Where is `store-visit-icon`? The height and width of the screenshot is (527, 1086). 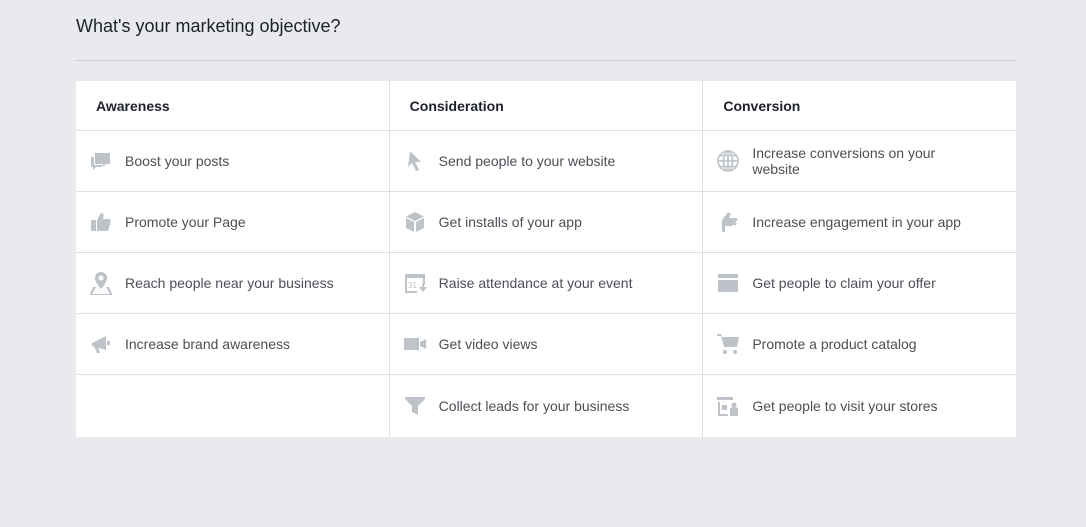 store-visit-icon is located at coordinates (728, 406).